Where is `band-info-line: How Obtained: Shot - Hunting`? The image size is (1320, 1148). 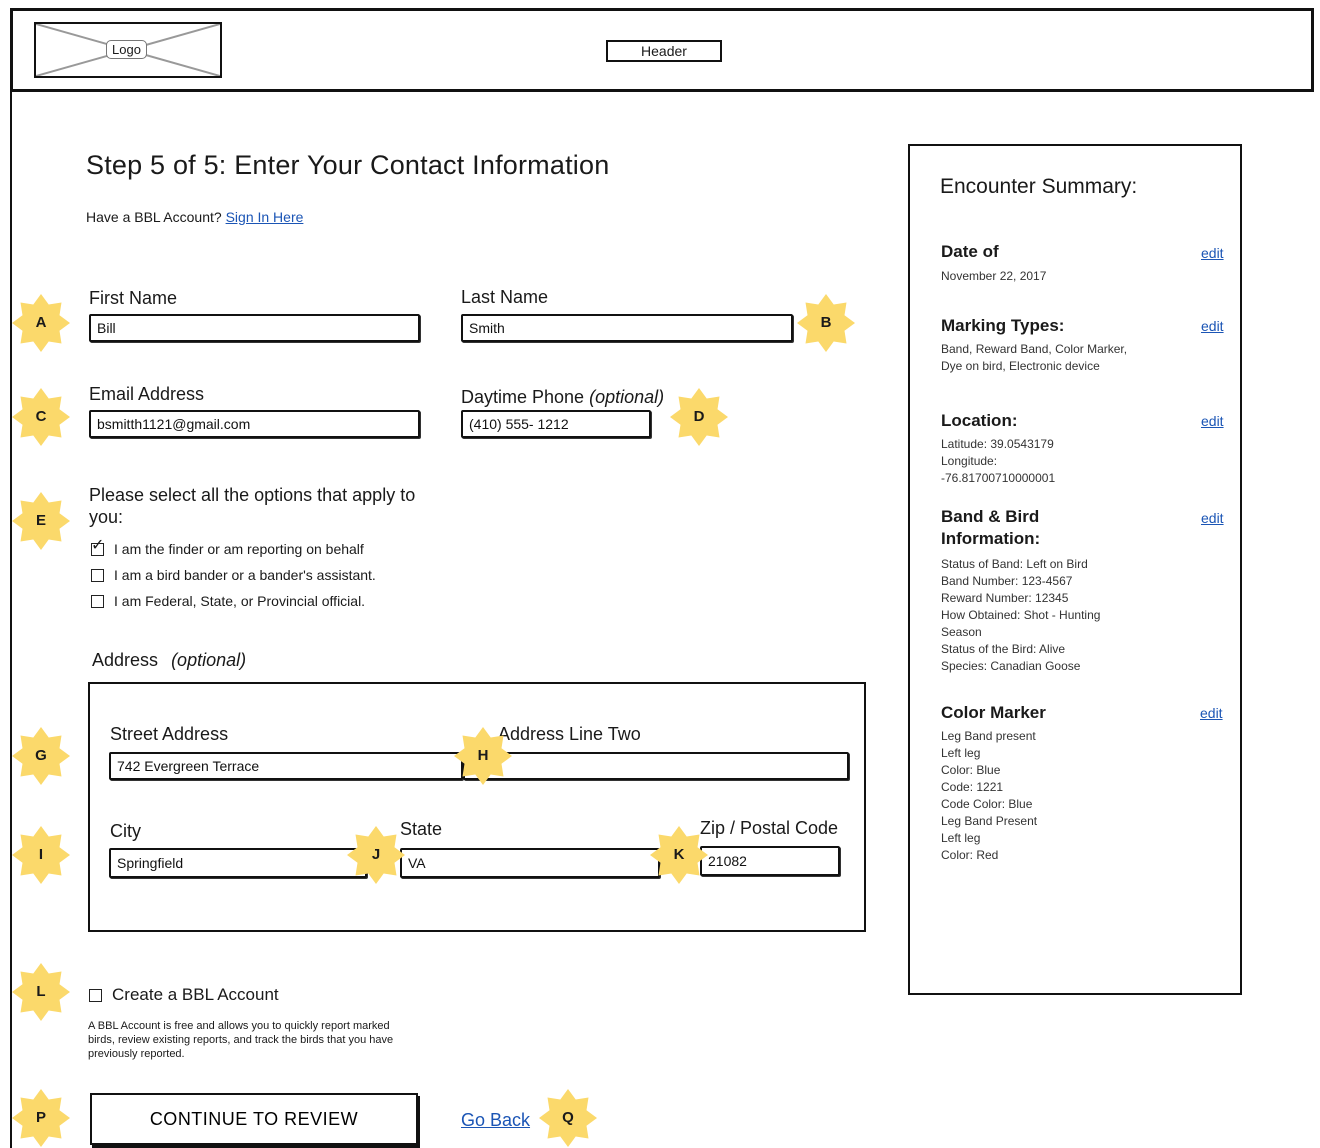 band-info-line: How Obtained: Shot - Hunting is located at coordinates (1021, 615).